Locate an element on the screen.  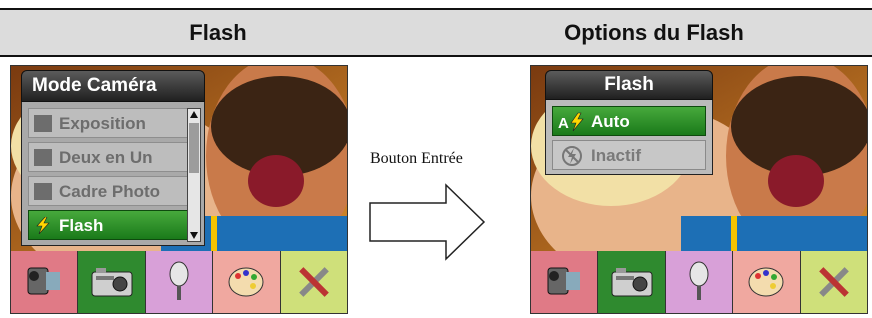
menu-item-two-in-one: Deux en Un is located at coordinates (109, 157).